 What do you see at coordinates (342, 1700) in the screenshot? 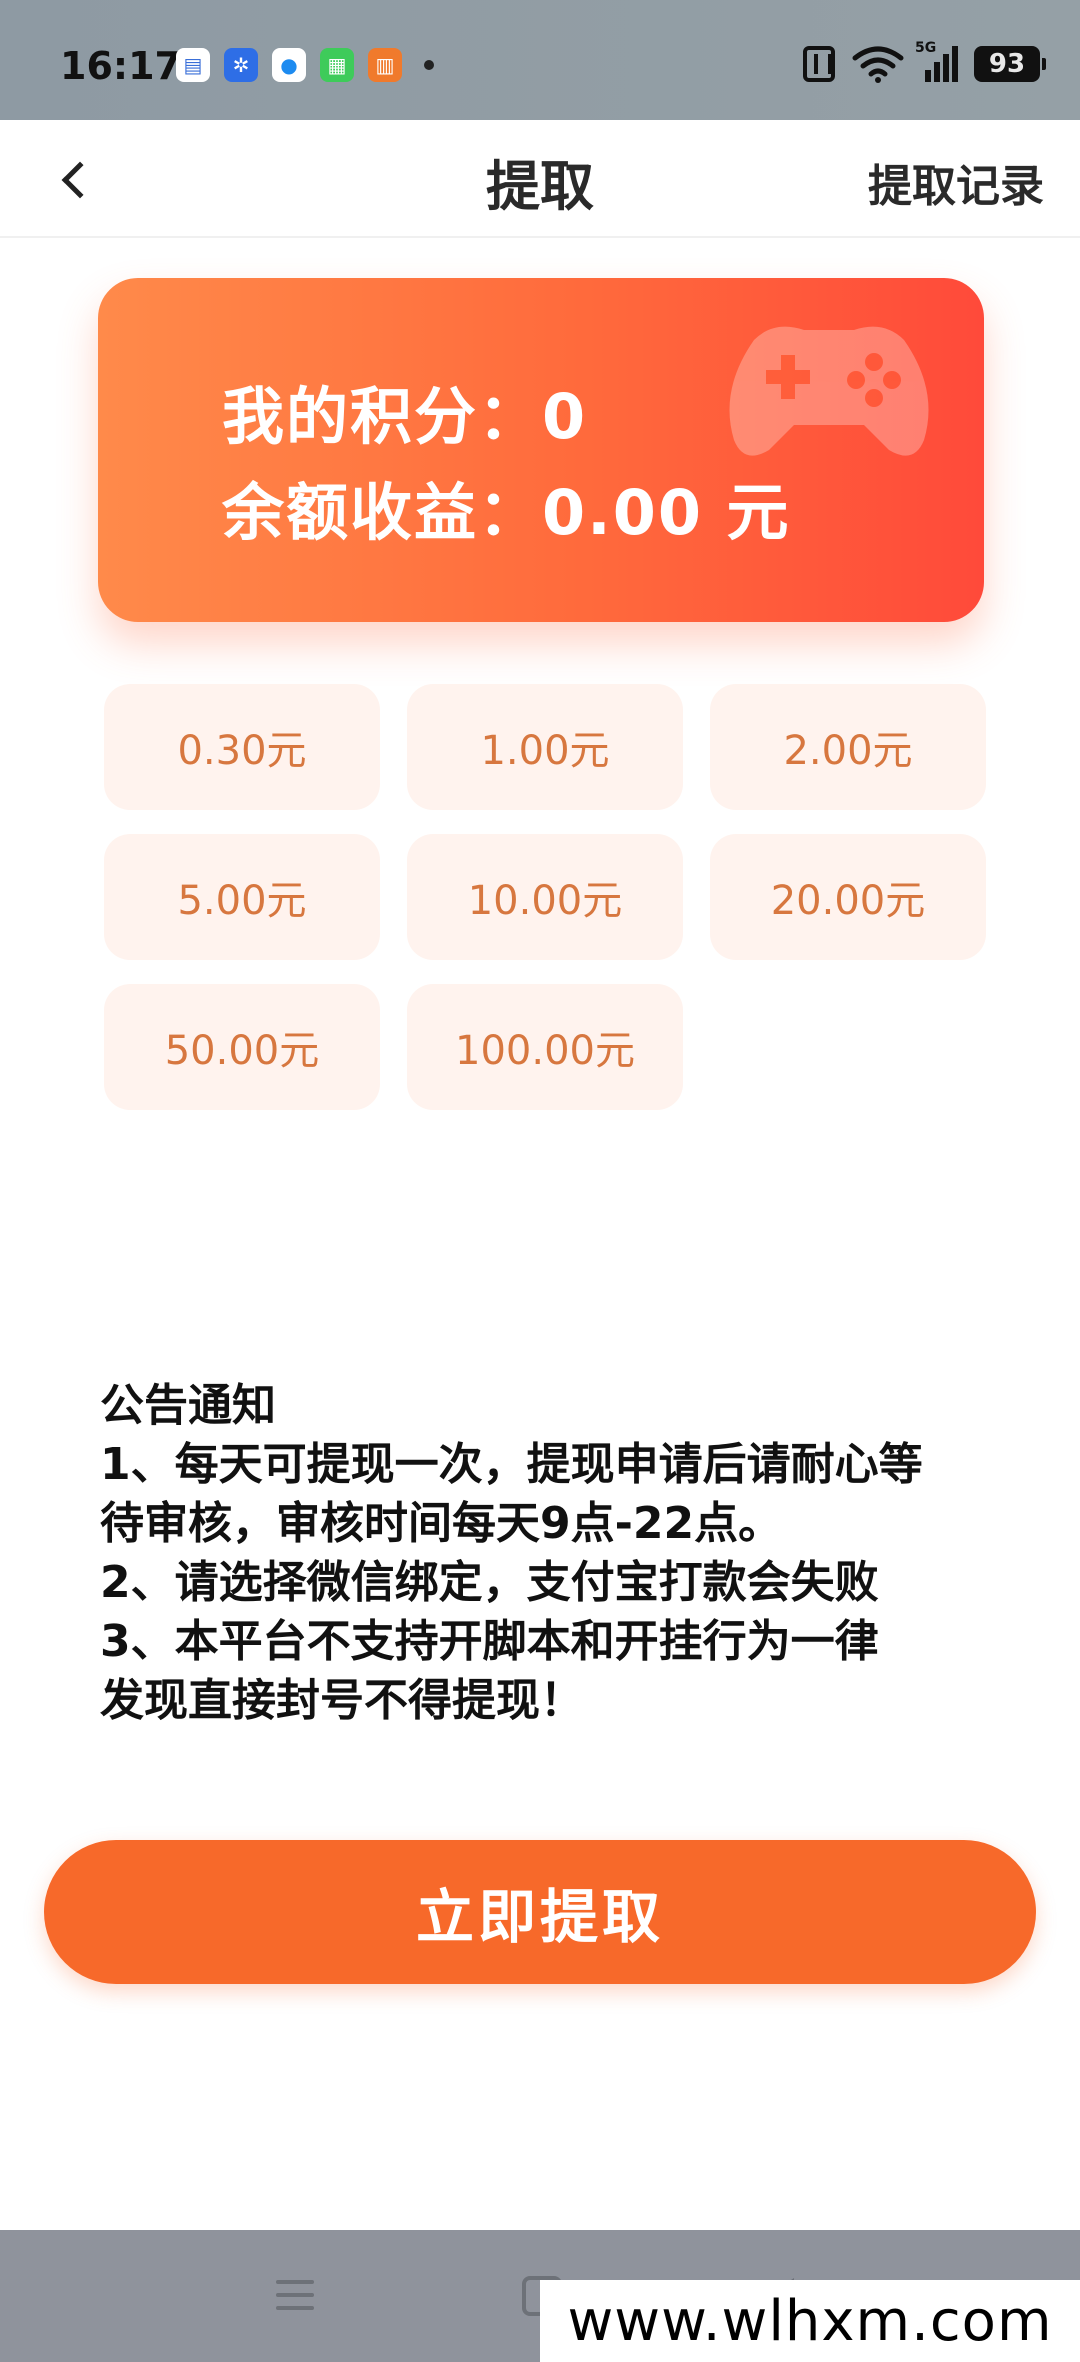
I see `announcement-line: 发现直接封号不得提现！` at bounding box center [342, 1700].